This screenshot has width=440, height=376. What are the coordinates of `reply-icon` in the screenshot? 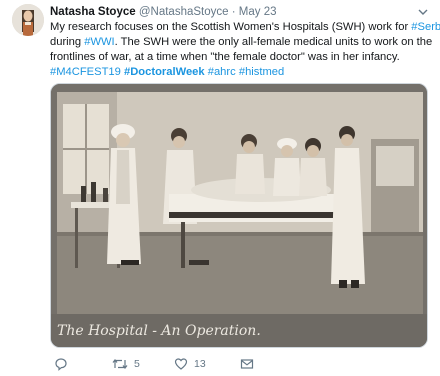 It's located at (61, 364).